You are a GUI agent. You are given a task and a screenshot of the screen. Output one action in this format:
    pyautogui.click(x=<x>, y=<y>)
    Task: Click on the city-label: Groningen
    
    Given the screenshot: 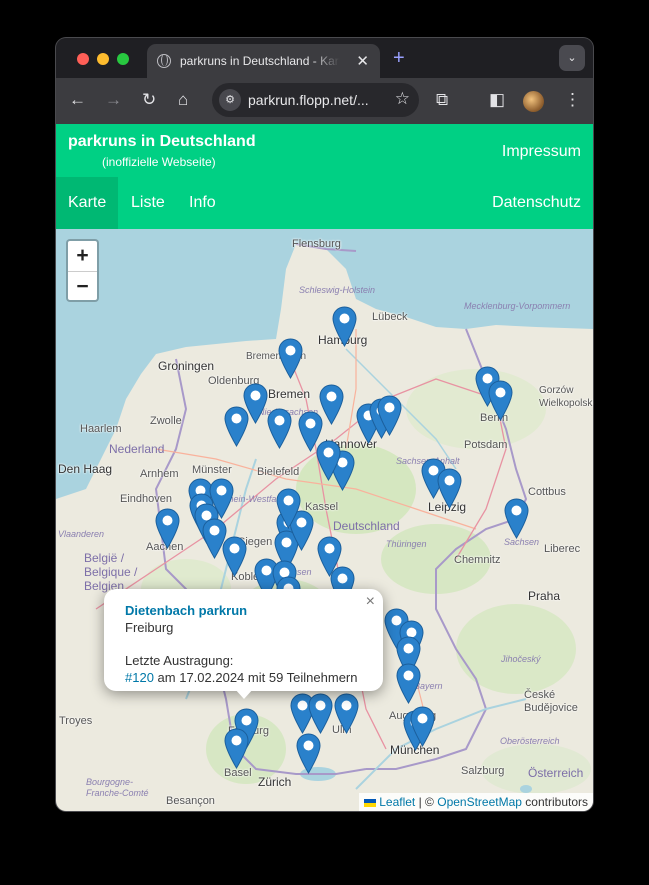 What is the action you would take?
    pyautogui.click(x=186, y=366)
    